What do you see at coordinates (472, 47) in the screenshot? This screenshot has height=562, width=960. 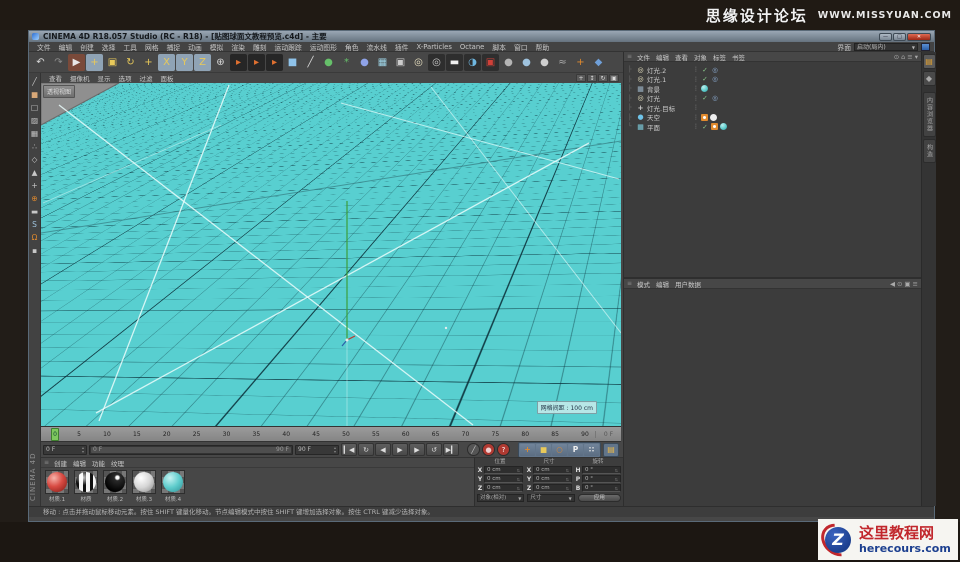 I see `menu-item: Octane` at bounding box center [472, 47].